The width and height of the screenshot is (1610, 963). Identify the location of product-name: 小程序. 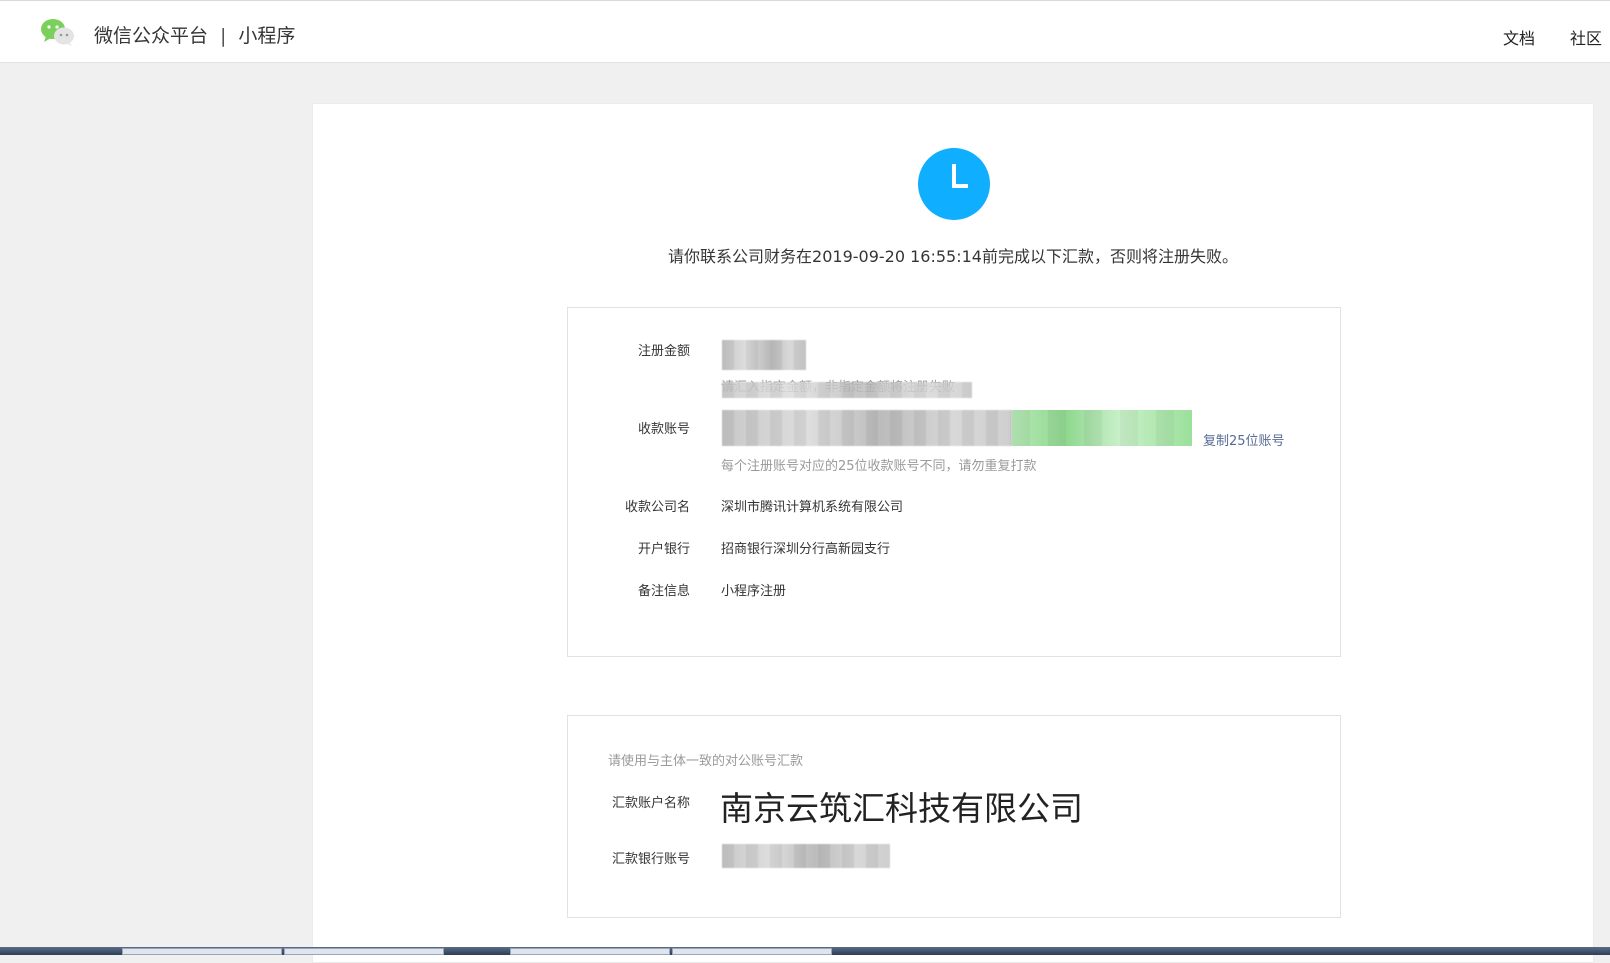
(267, 36).